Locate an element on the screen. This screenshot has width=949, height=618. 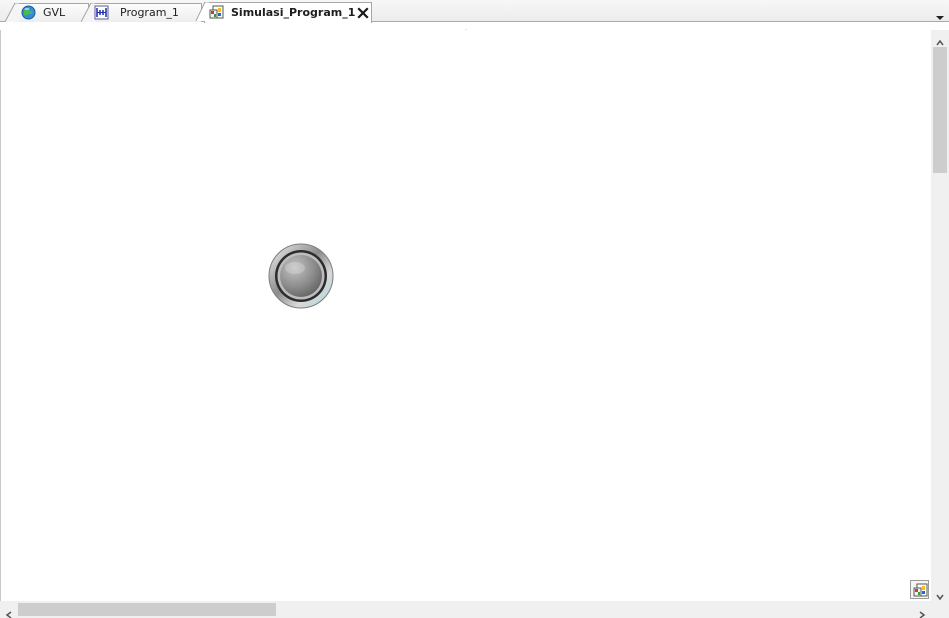
editor-tab-strip: GVL Program_1 Simulasi_Program_1 is located at coordinates (474, 11).